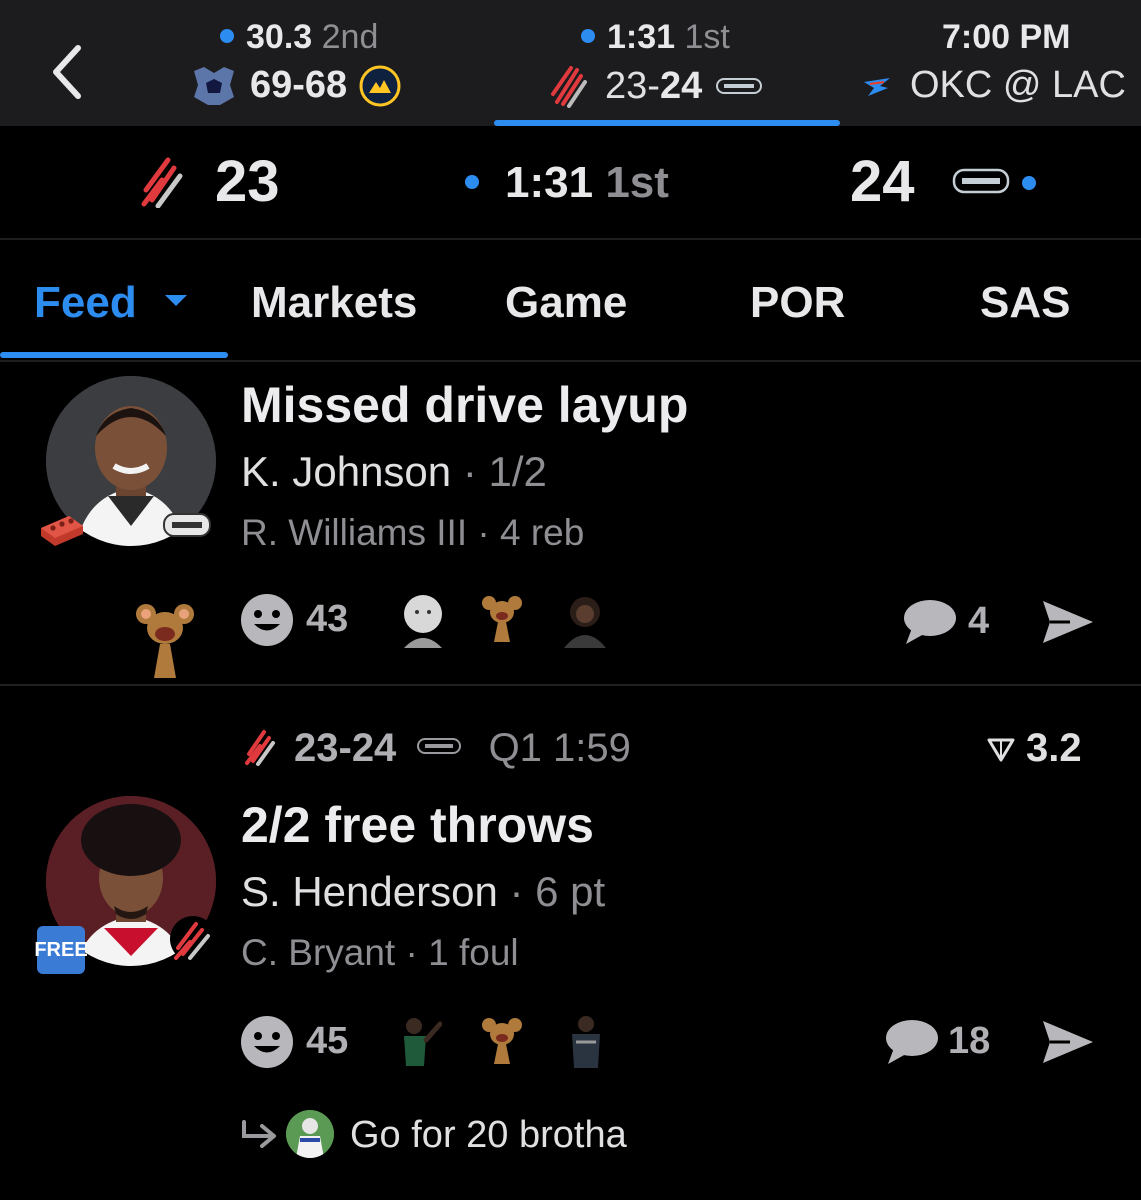 This screenshot has height=1200, width=1141. I want to click on home-score: 24, so click(882, 181).